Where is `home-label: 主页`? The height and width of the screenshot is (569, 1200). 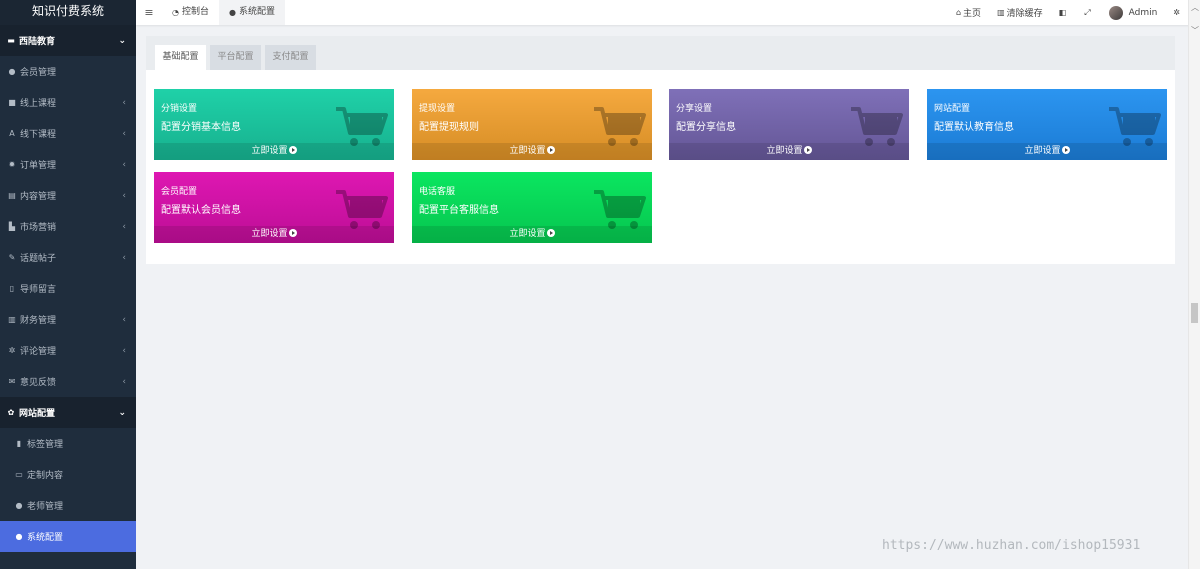
home-label: 主页 is located at coordinates (972, 14).